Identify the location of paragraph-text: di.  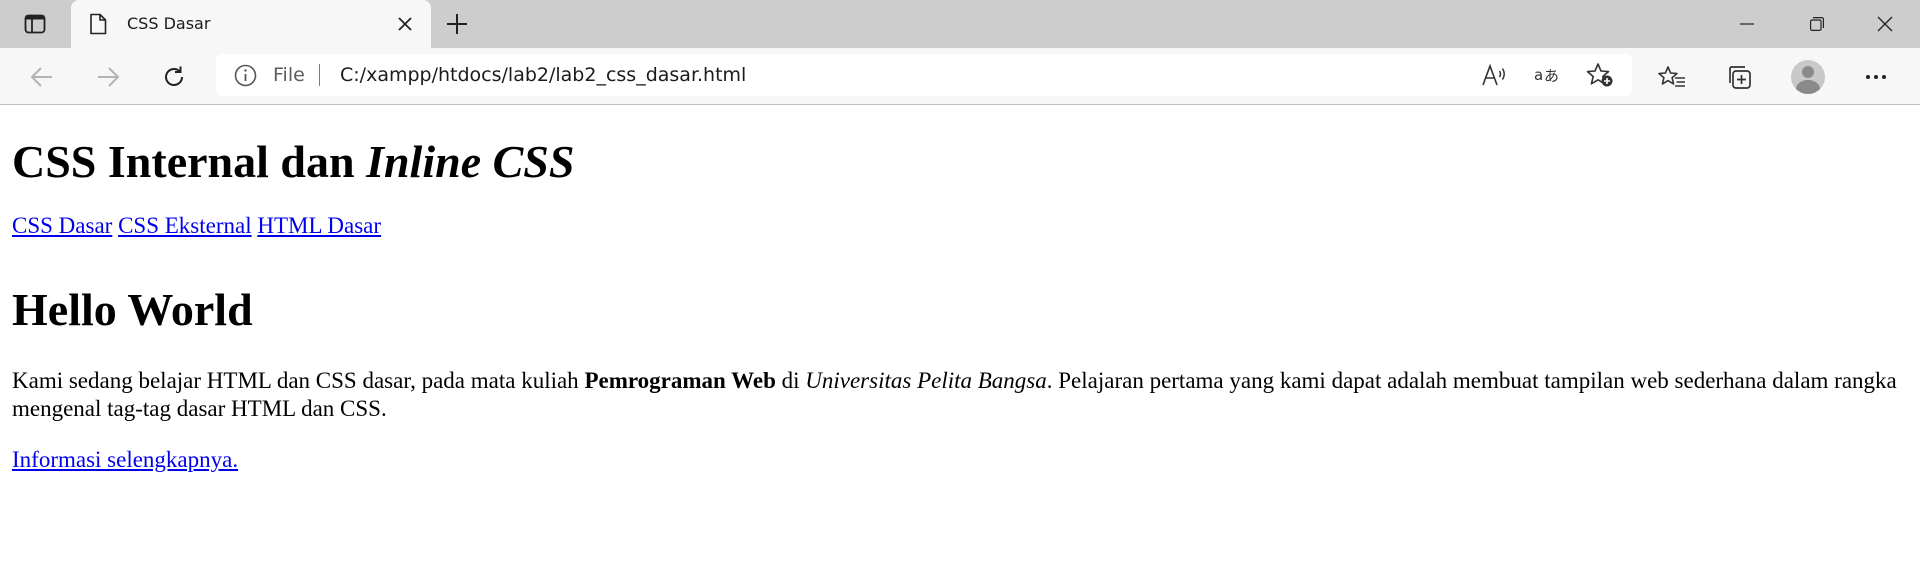
(790, 380).